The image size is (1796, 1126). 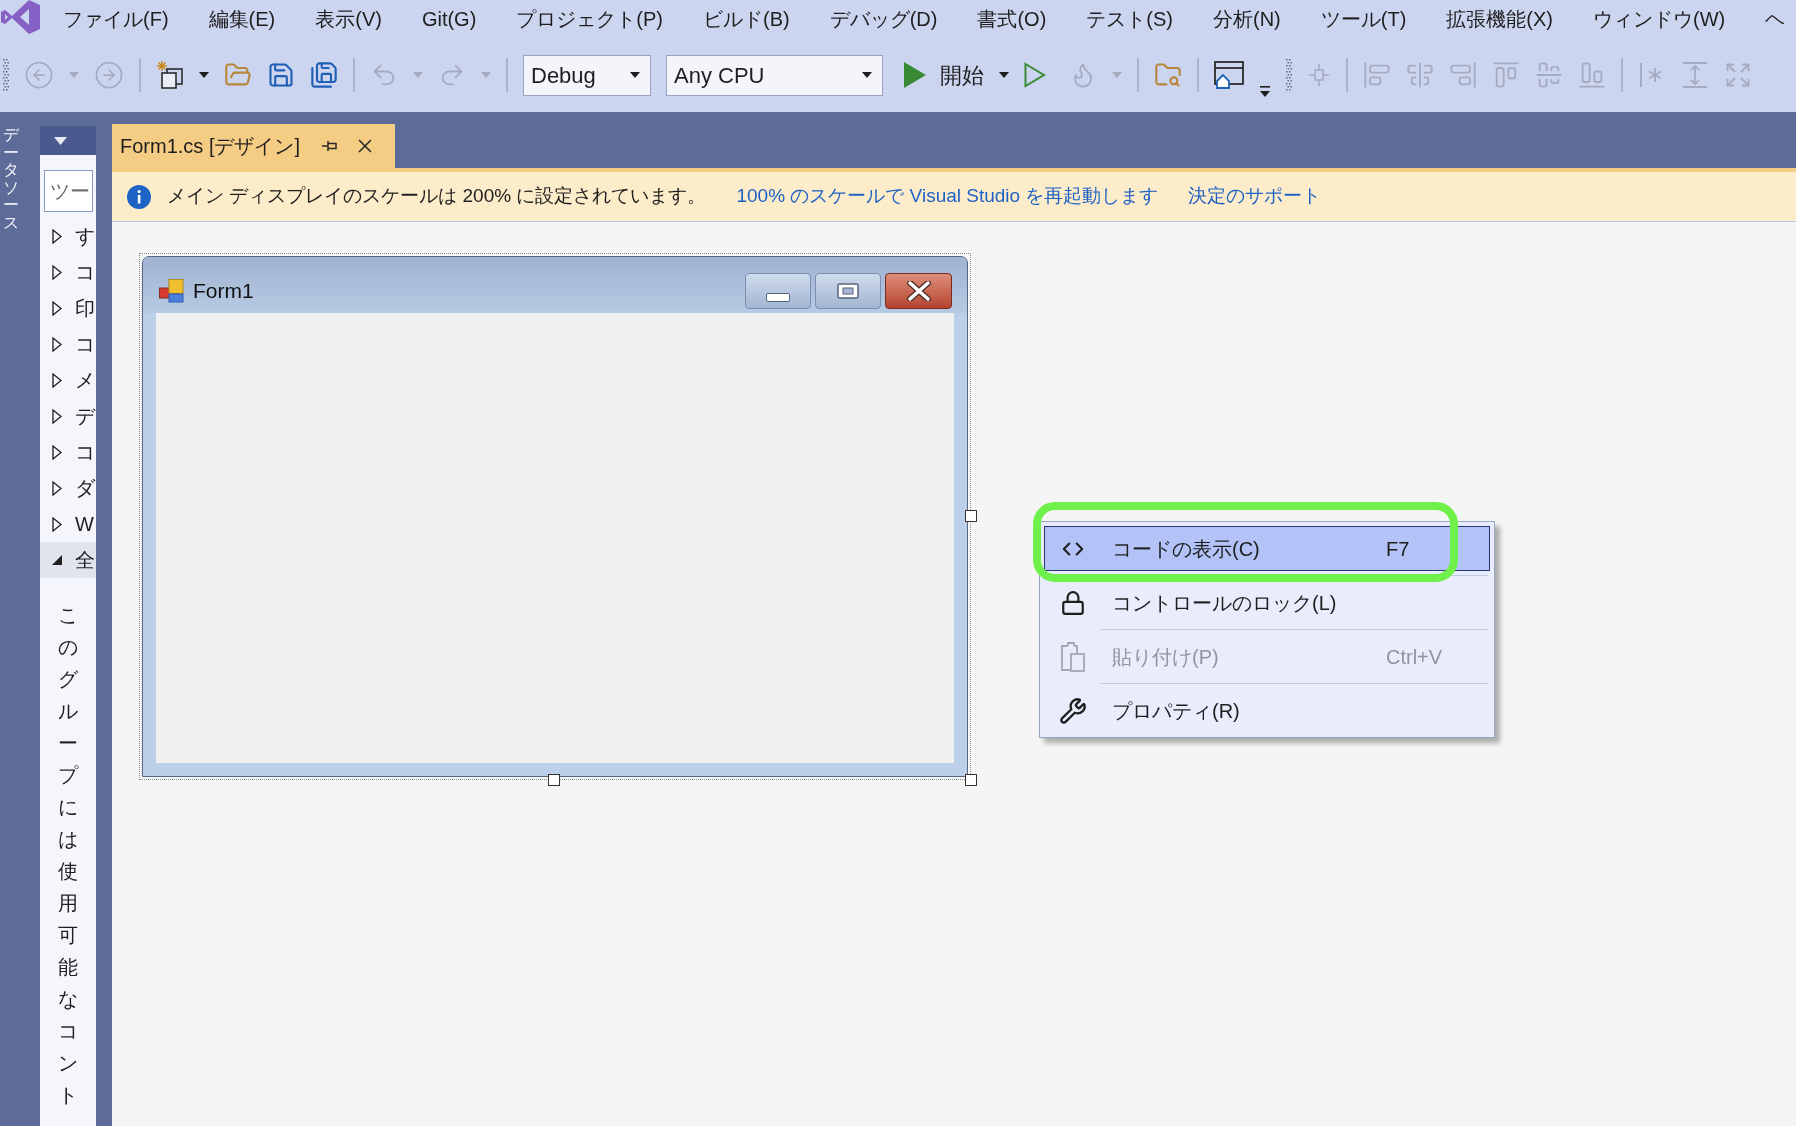 I want to click on info-message: メイン ディスプレイのスケールは 200% に設定されています。, so click(x=437, y=196).